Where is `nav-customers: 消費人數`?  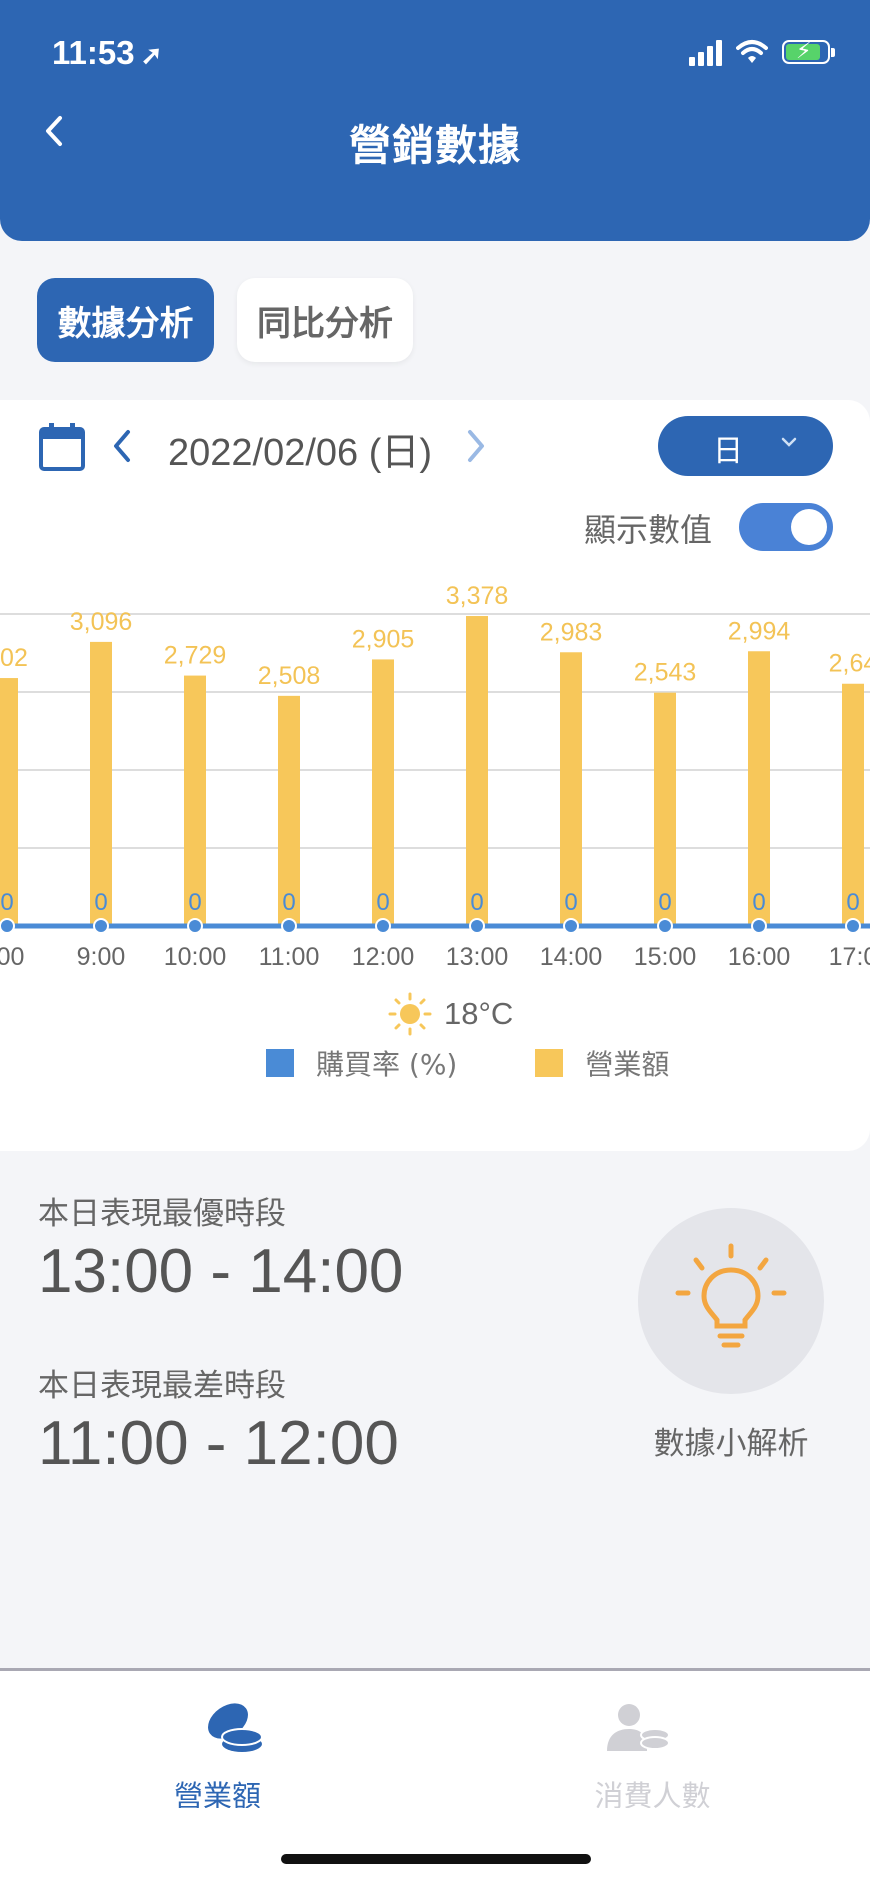
nav-customers: 消費人數 is located at coordinates (652, 1742).